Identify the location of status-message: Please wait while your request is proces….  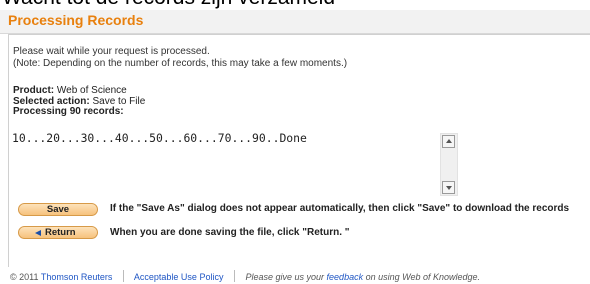
(180, 58).